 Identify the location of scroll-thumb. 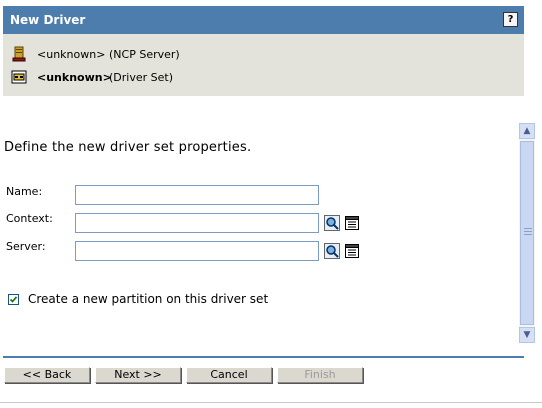
(527, 233).